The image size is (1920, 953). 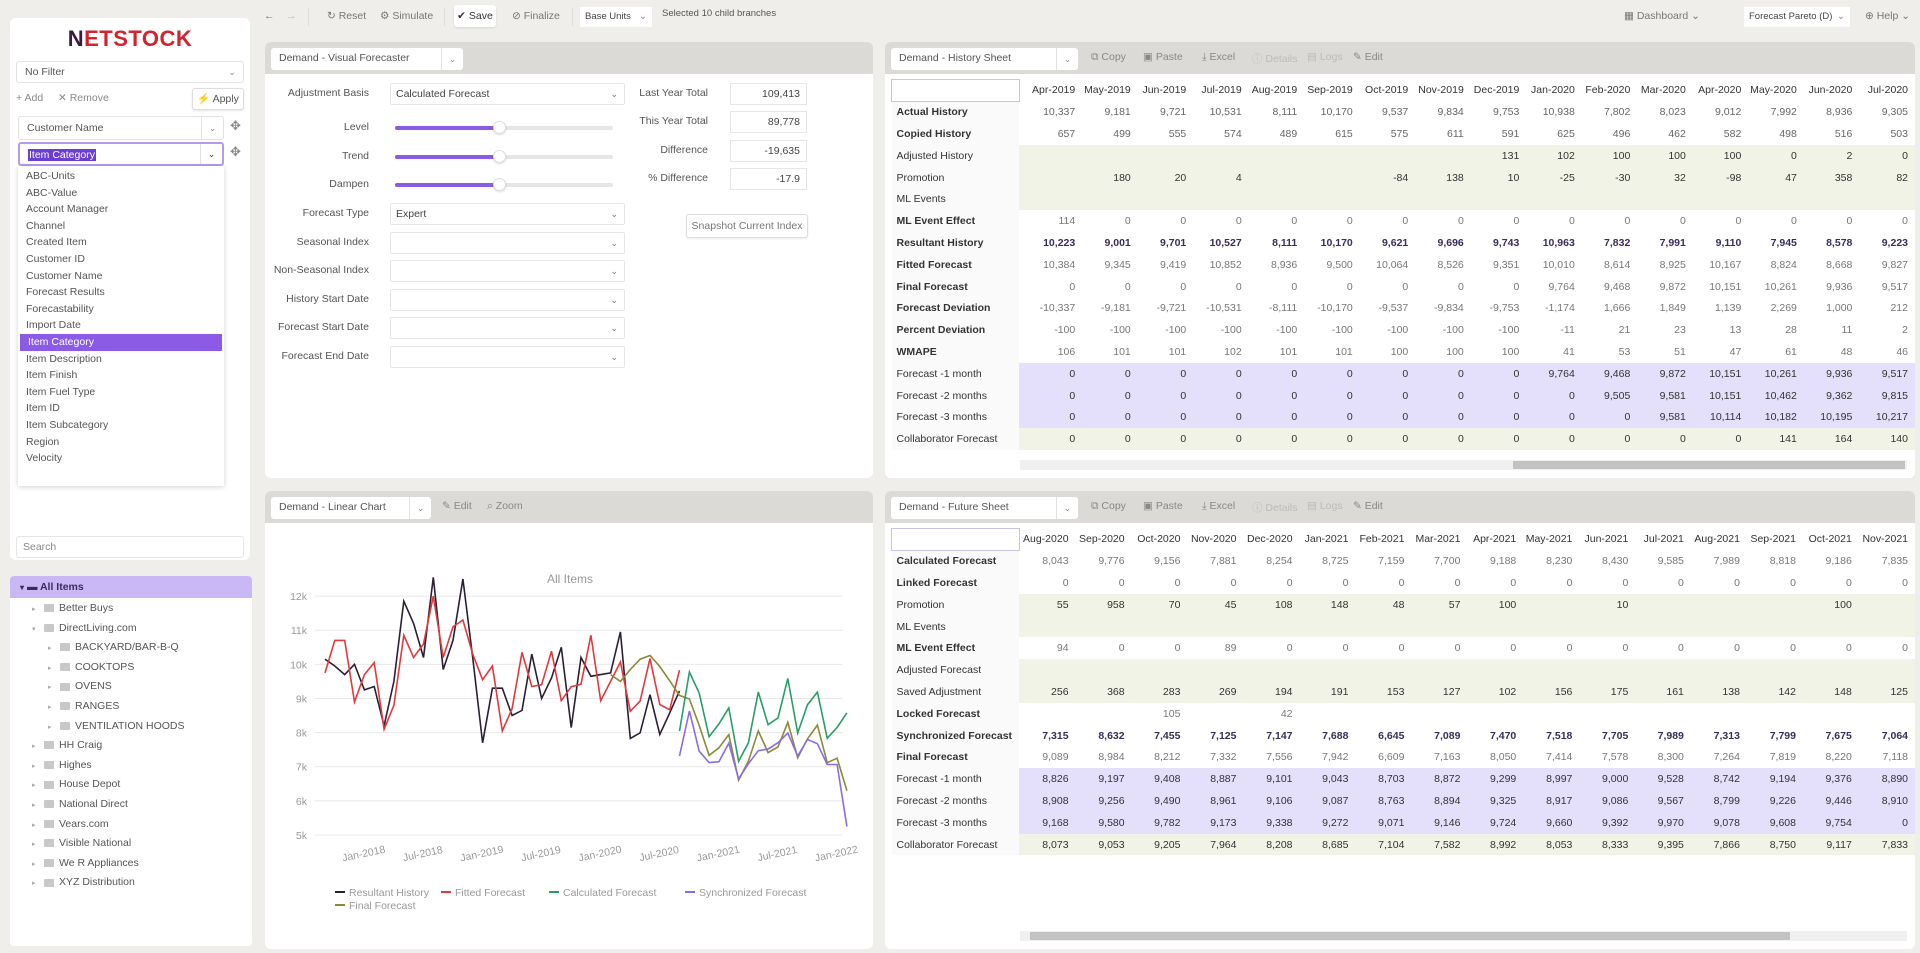 I want to click on column-header: Jul-2020, so click(x=1887, y=91).